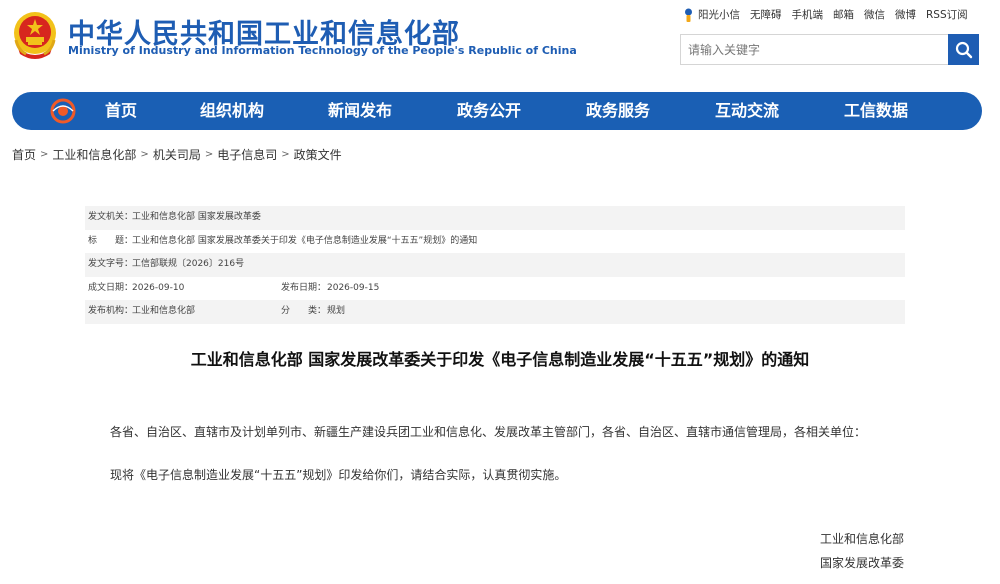 The image size is (1000, 584). I want to click on toplink-rss: RSS订阅, so click(947, 14).